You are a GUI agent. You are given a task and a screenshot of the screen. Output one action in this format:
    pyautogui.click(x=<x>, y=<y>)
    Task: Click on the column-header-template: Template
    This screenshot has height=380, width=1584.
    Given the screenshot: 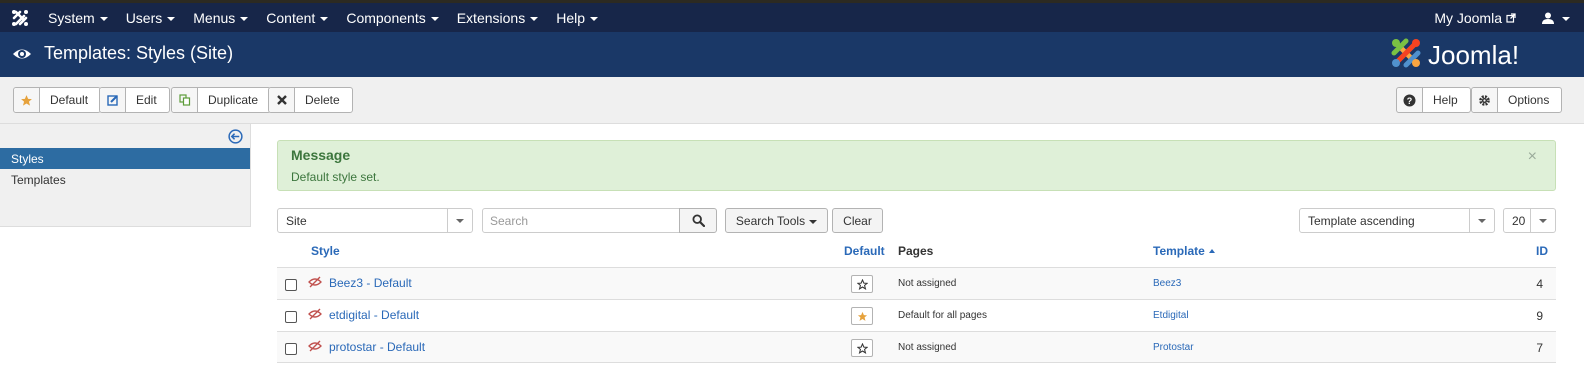 What is the action you would take?
    pyautogui.click(x=1184, y=251)
    